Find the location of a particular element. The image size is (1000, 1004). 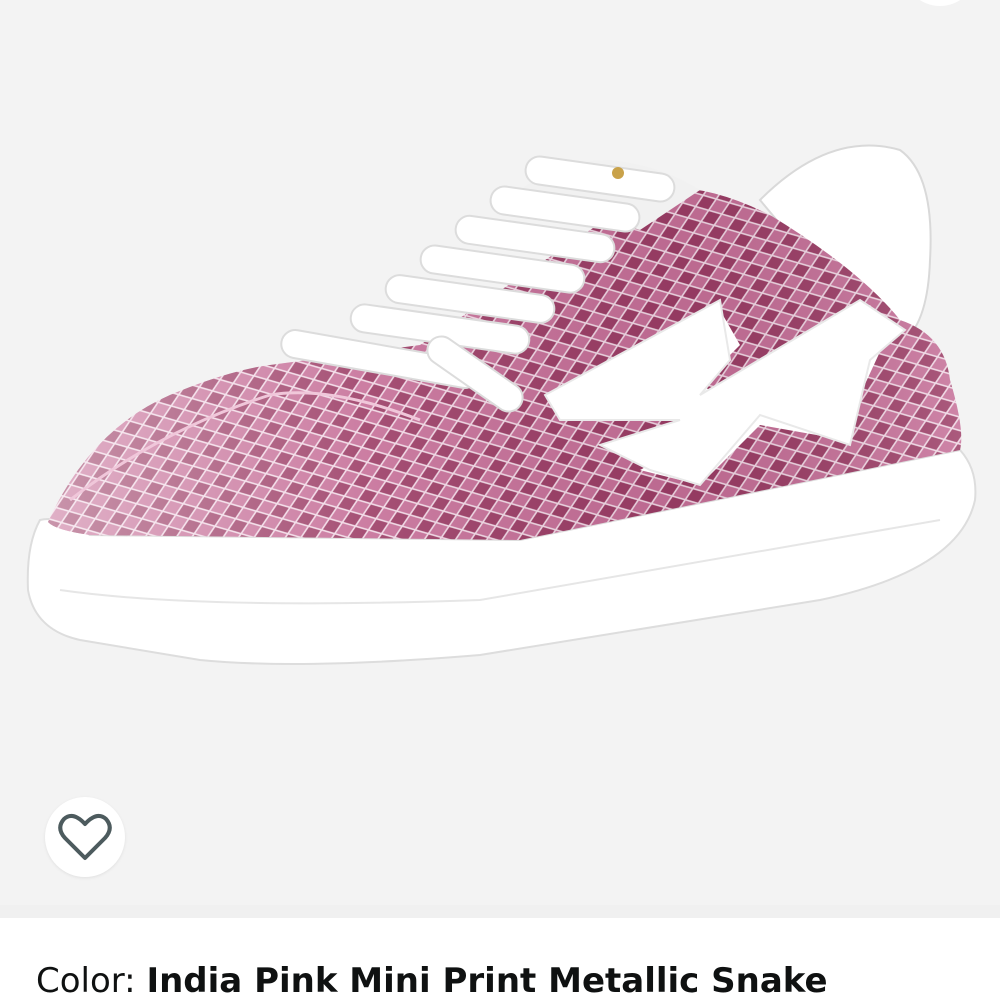

section-divider is located at coordinates (500, 911).